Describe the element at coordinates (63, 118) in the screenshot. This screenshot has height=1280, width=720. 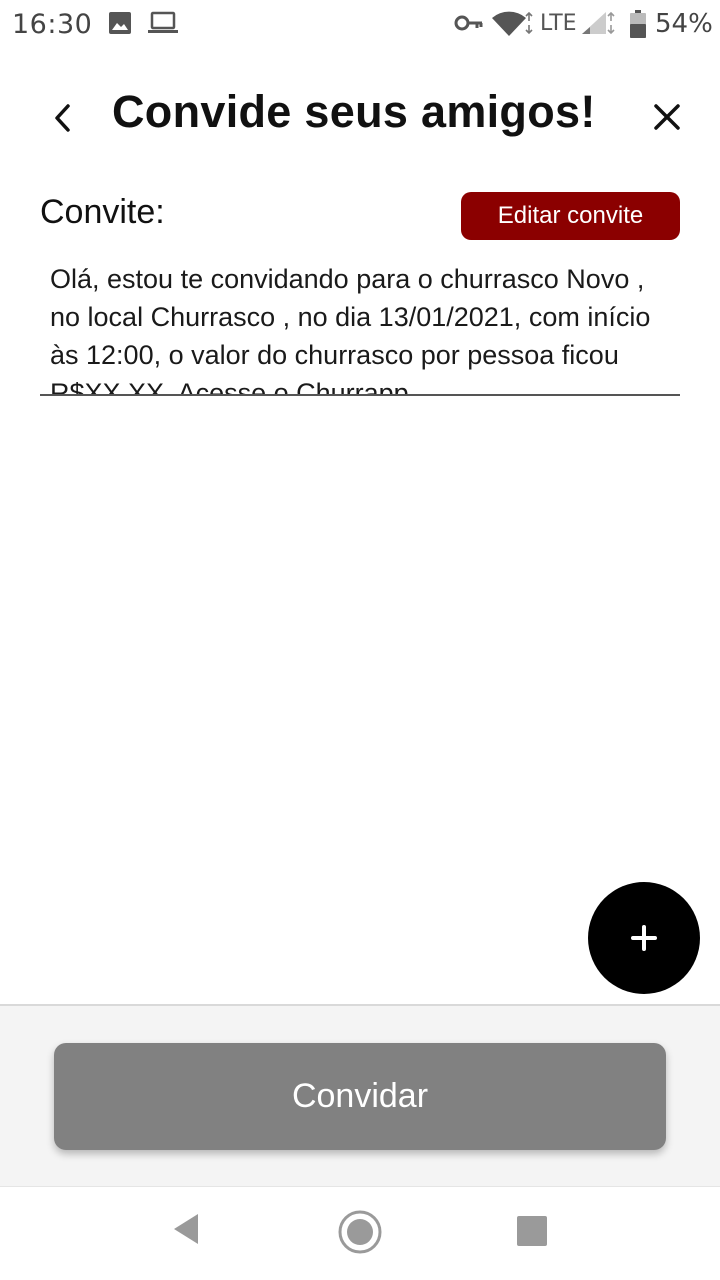
I see `chevron-left-icon` at that location.